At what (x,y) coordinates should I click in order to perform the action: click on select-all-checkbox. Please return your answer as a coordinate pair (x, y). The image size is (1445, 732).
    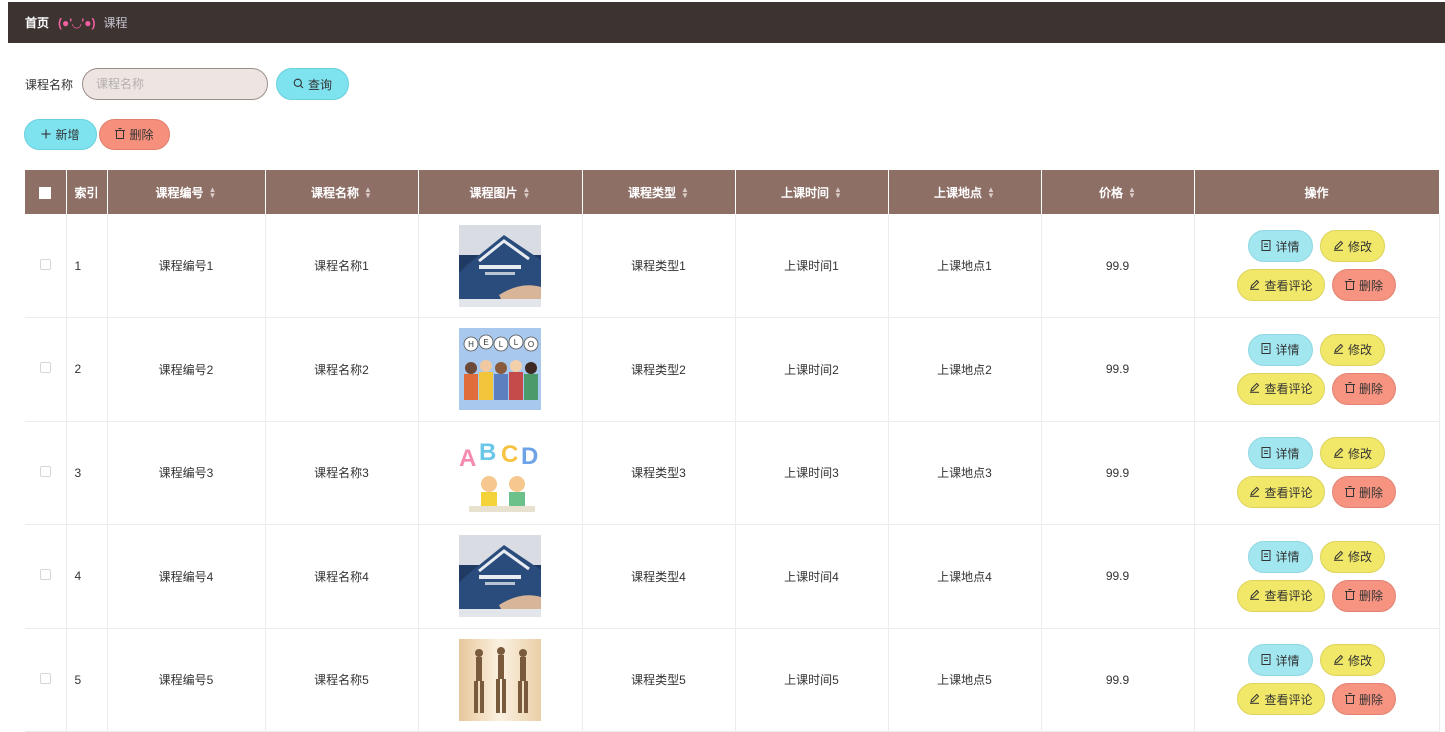
    Looking at the image, I should click on (45, 192).